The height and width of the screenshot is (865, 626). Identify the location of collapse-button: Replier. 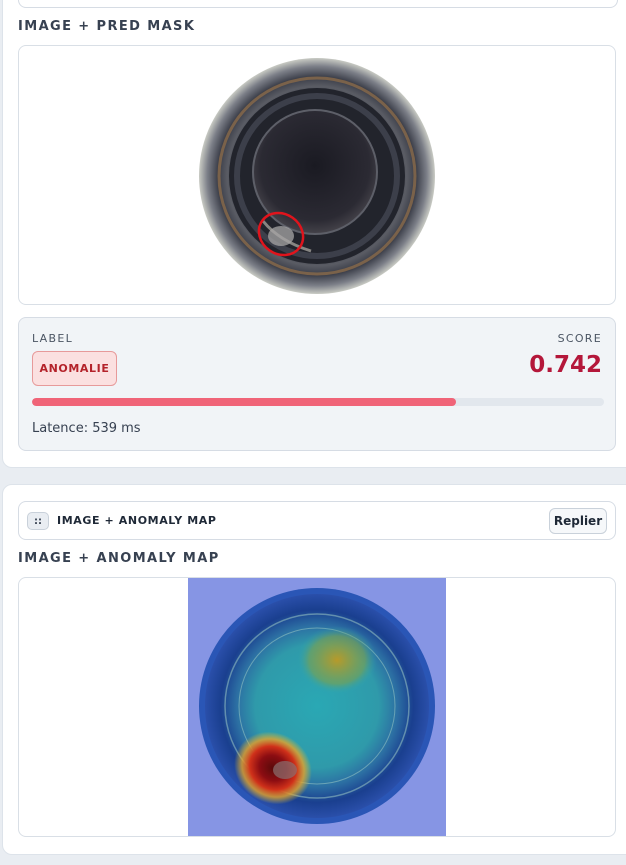
(578, 521).